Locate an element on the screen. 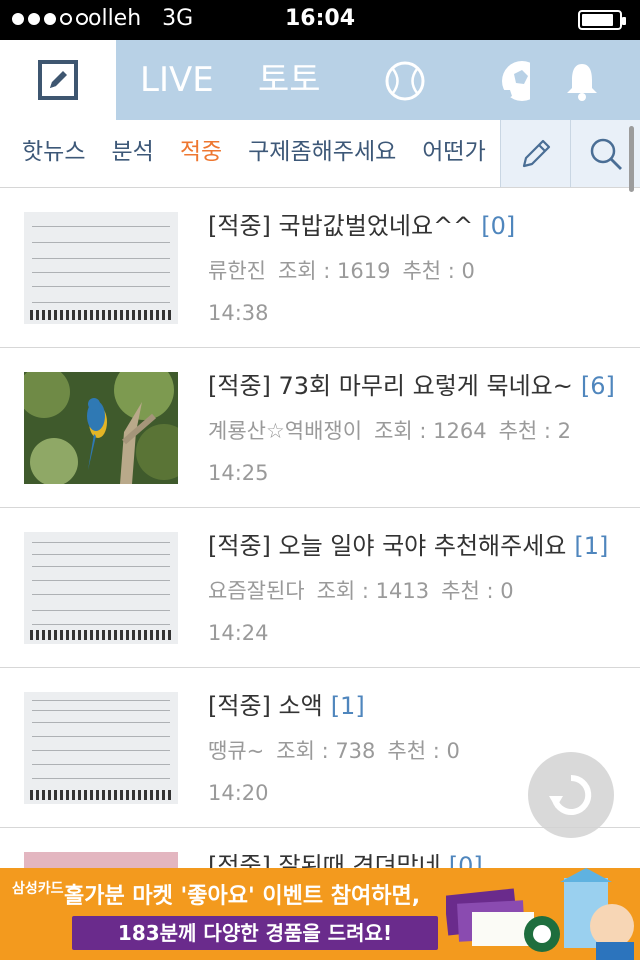 Image resolution: width=640 pixels, height=960 pixels. comment-count: [0] is located at coordinates (498, 226).